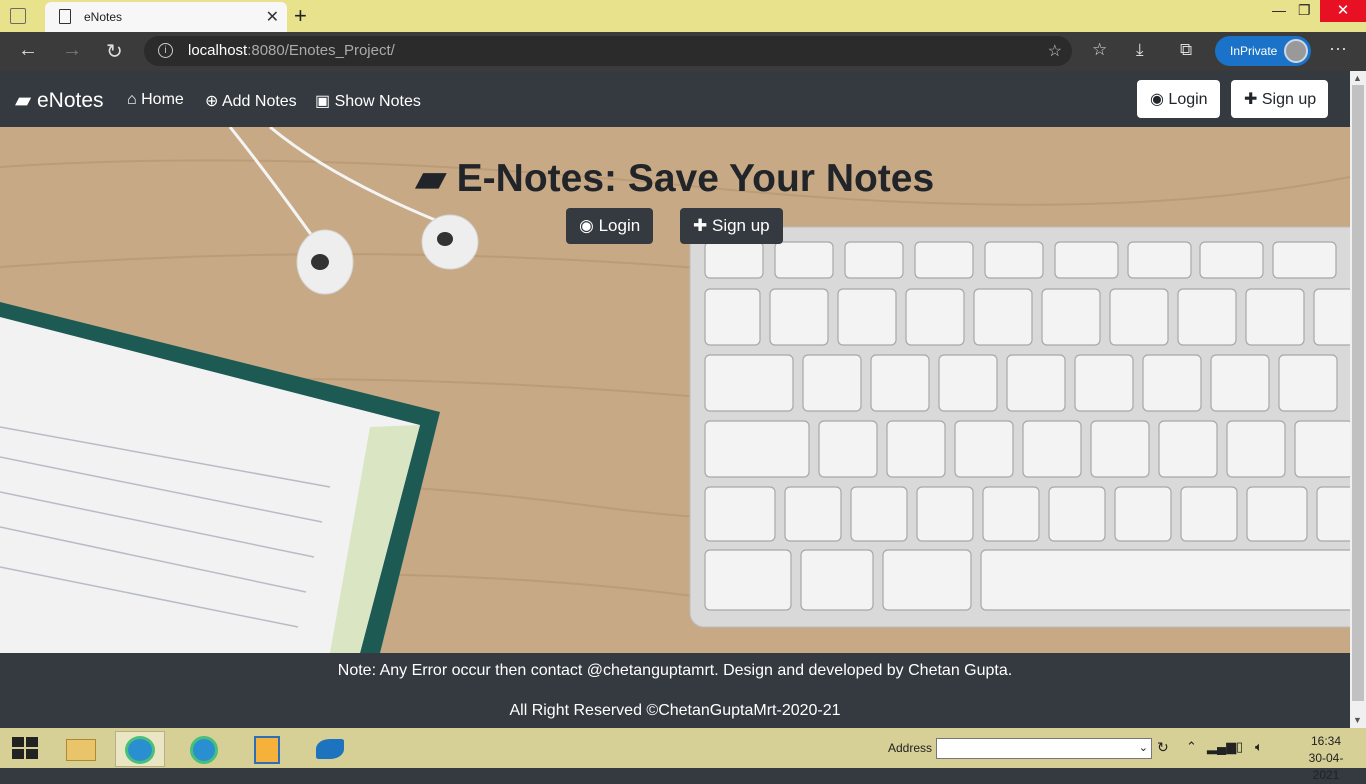 This screenshot has height=784, width=1366. What do you see at coordinates (1338, 48) in the screenshot?
I see `more-options-icon: ···` at bounding box center [1338, 48].